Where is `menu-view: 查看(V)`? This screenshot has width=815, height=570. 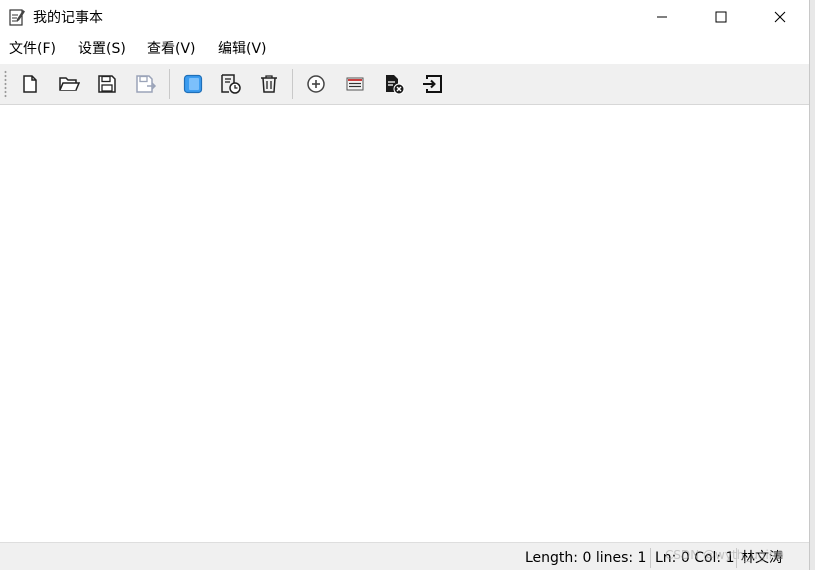
menu-view: 查看(V) is located at coordinates (171, 49).